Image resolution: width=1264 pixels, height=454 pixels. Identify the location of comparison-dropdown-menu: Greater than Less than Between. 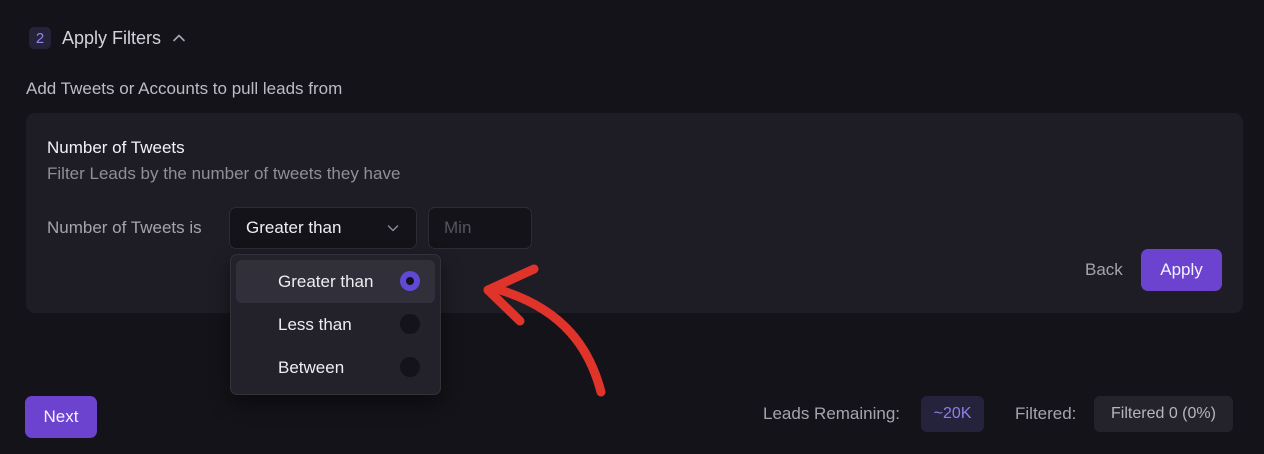
(335, 324).